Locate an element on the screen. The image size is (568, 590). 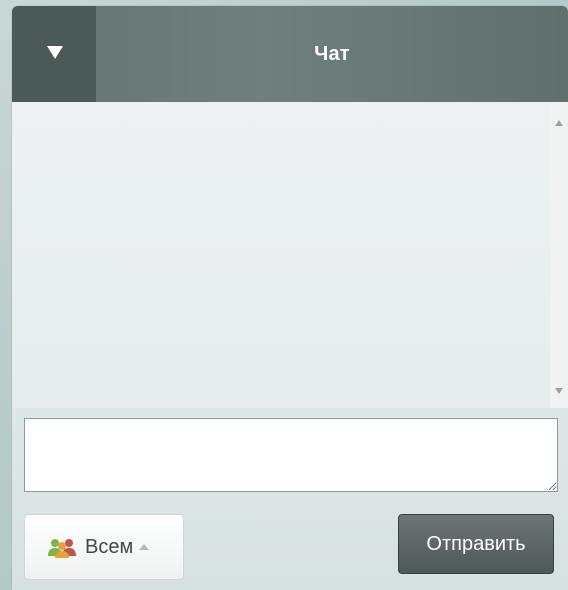
send-button: Отправить is located at coordinates (476, 544).